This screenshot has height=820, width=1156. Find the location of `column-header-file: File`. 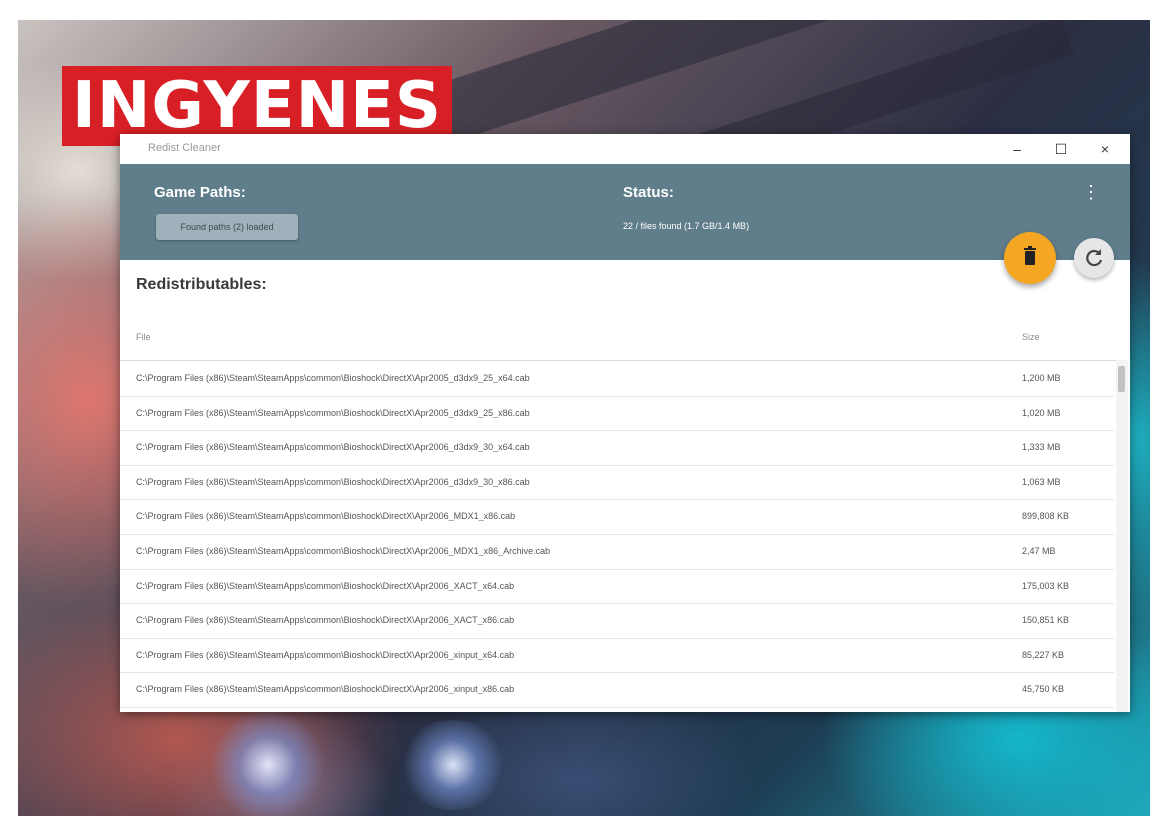

column-header-file: File is located at coordinates (143, 337).